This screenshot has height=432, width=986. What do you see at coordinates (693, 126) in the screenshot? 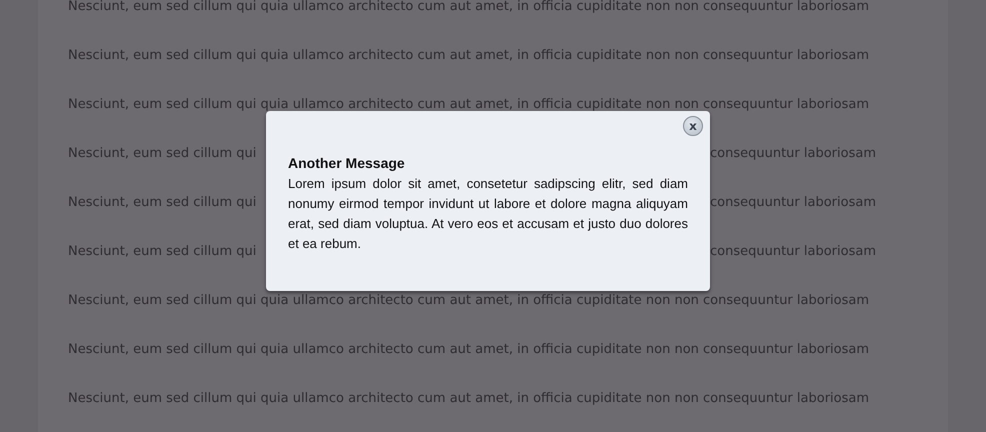
I see `close-button: x` at bounding box center [693, 126].